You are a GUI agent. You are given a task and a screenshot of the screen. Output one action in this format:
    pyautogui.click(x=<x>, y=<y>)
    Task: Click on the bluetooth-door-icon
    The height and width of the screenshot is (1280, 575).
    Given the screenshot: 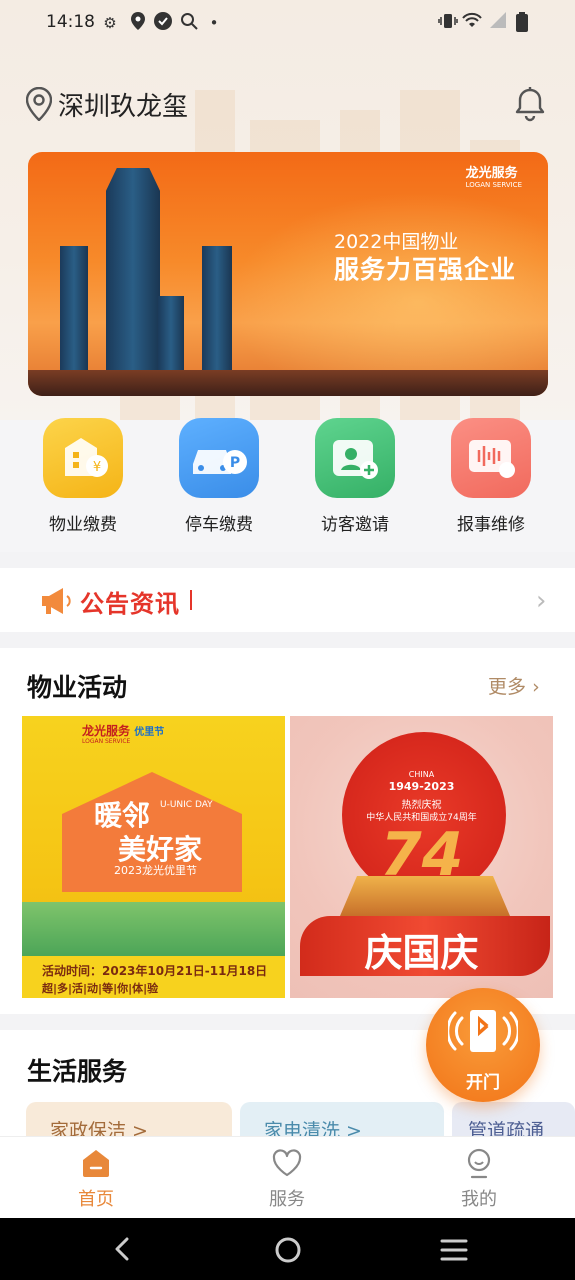 What is the action you would take?
    pyautogui.click(x=483, y=1031)
    